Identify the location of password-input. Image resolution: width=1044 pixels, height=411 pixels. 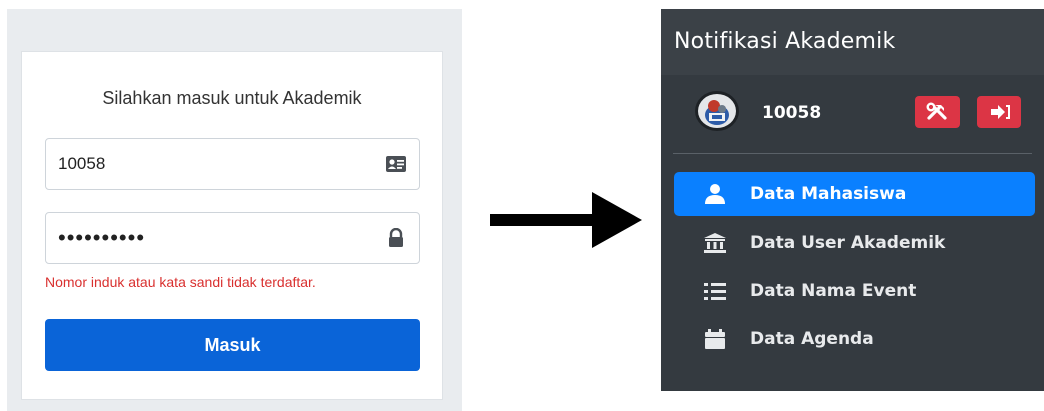
(211, 238).